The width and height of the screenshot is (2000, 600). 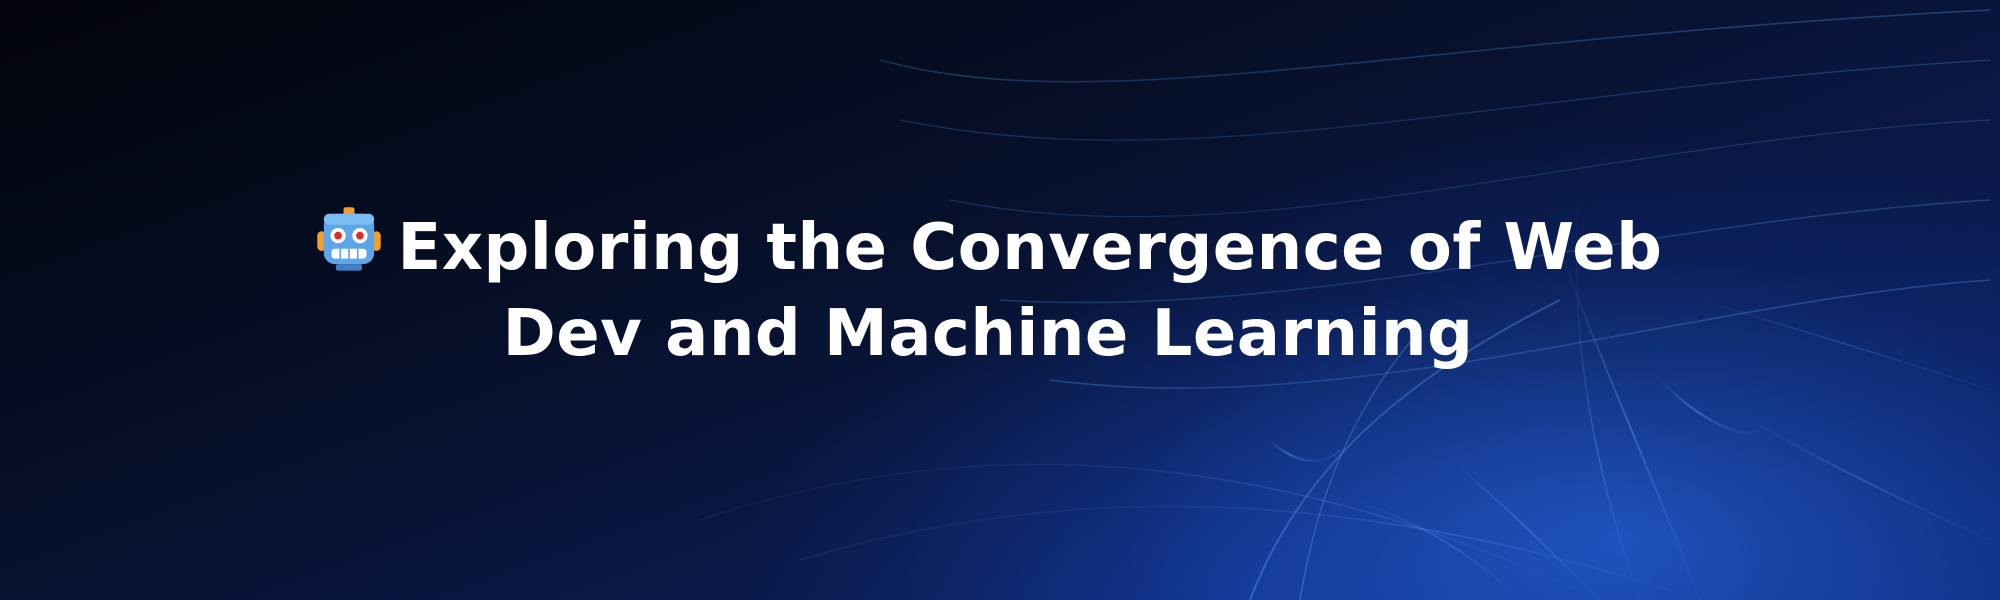 What do you see at coordinates (1030, 248) in the screenshot?
I see `title-line-1-text: Exploring the Convergence of Web` at bounding box center [1030, 248].